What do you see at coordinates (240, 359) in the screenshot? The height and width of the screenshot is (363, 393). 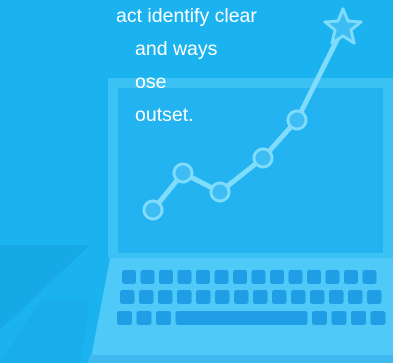 I see `keyboard-deck-edge` at bounding box center [240, 359].